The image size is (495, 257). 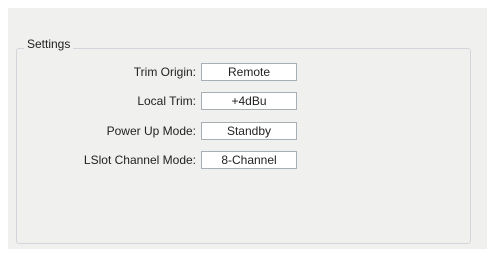 I want to click on trim-origin-row: Trim Origin: Remote, so click(x=160, y=72).